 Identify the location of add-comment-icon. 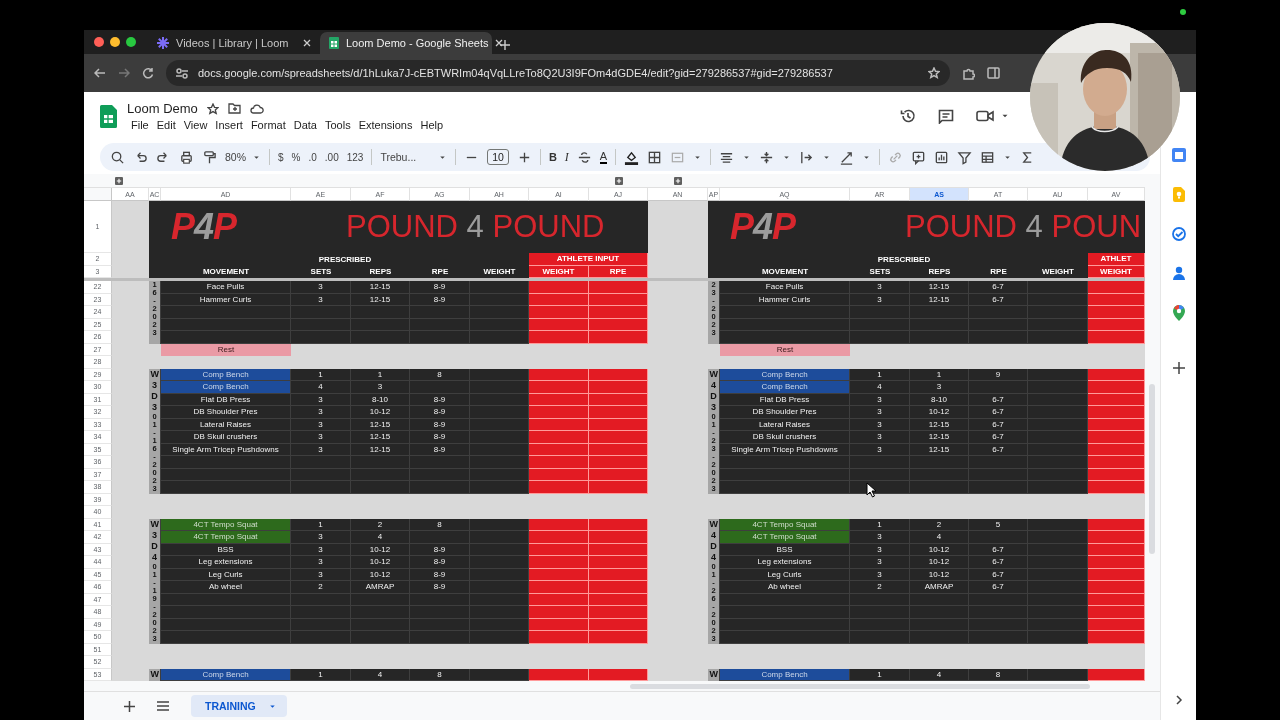
(919, 157).